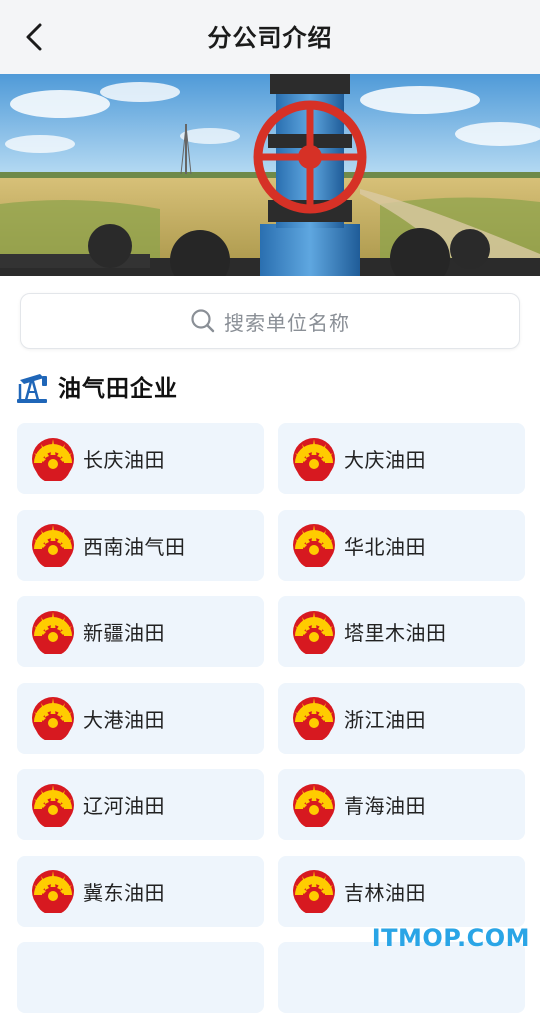 This screenshot has width=540, height=1013. I want to click on company-card: 西南油气田, so click(140, 545).